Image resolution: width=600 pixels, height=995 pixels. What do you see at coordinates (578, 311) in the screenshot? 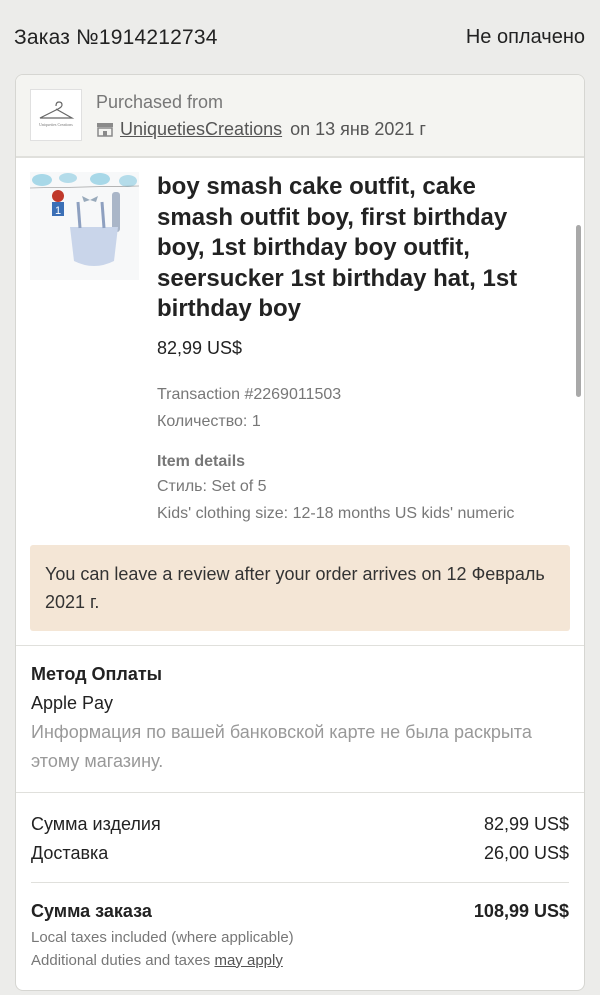
I see `scrollbar` at bounding box center [578, 311].